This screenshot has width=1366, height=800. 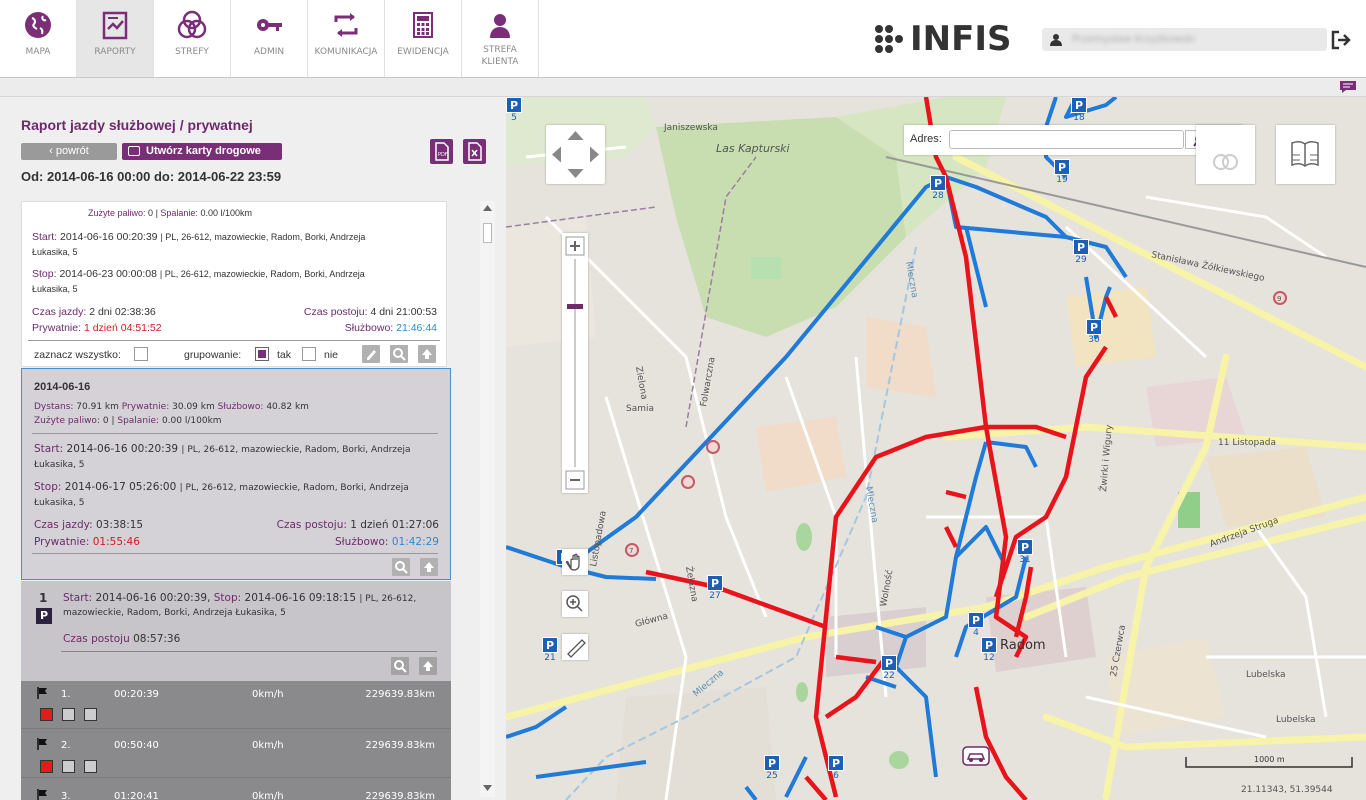 I want to click on park-label: Czas postoju:, so click(x=311, y=525).